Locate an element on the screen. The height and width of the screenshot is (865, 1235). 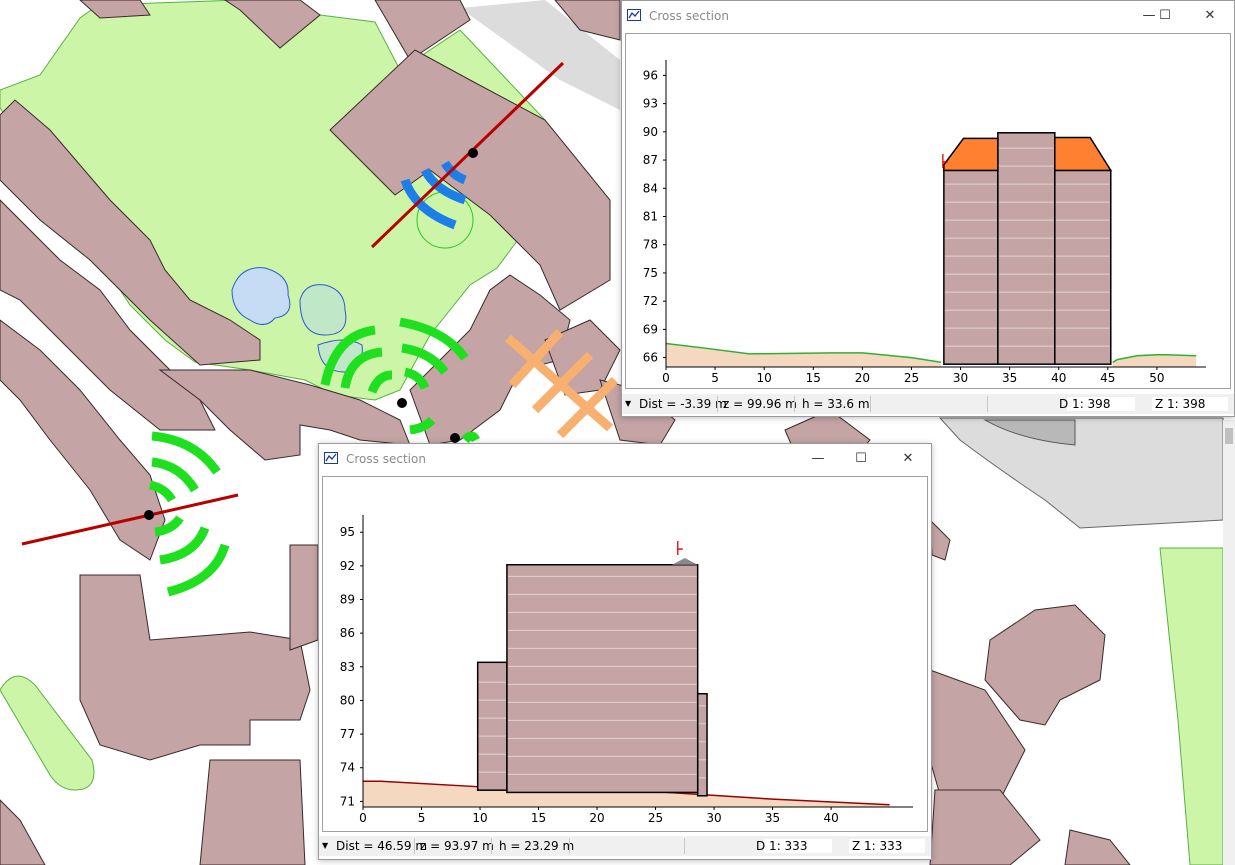
status-z-scale: Z 1: 333 is located at coordinates (877, 846).